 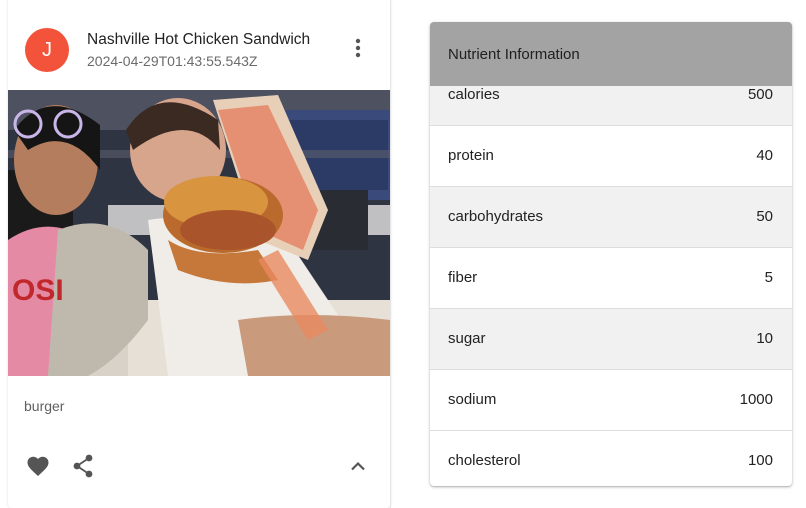 I want to click on nutrient-row-carbohydrates: carbohydrates 50, so click(x=611, y=217).